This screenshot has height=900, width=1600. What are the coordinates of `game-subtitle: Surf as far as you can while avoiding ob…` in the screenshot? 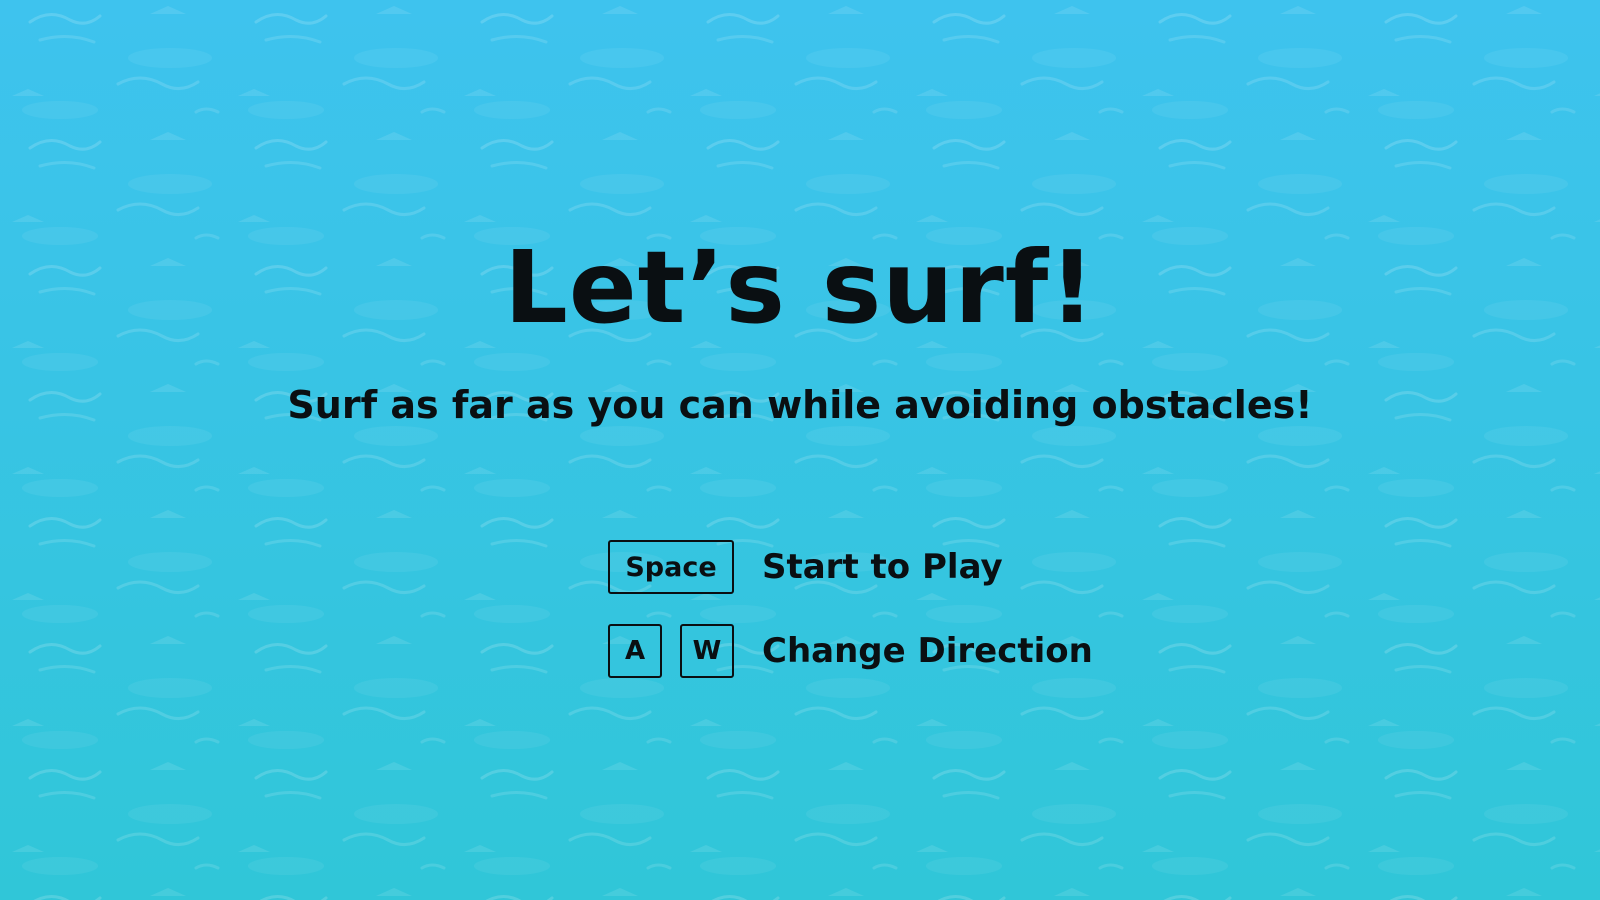 It's located at (800, 405).